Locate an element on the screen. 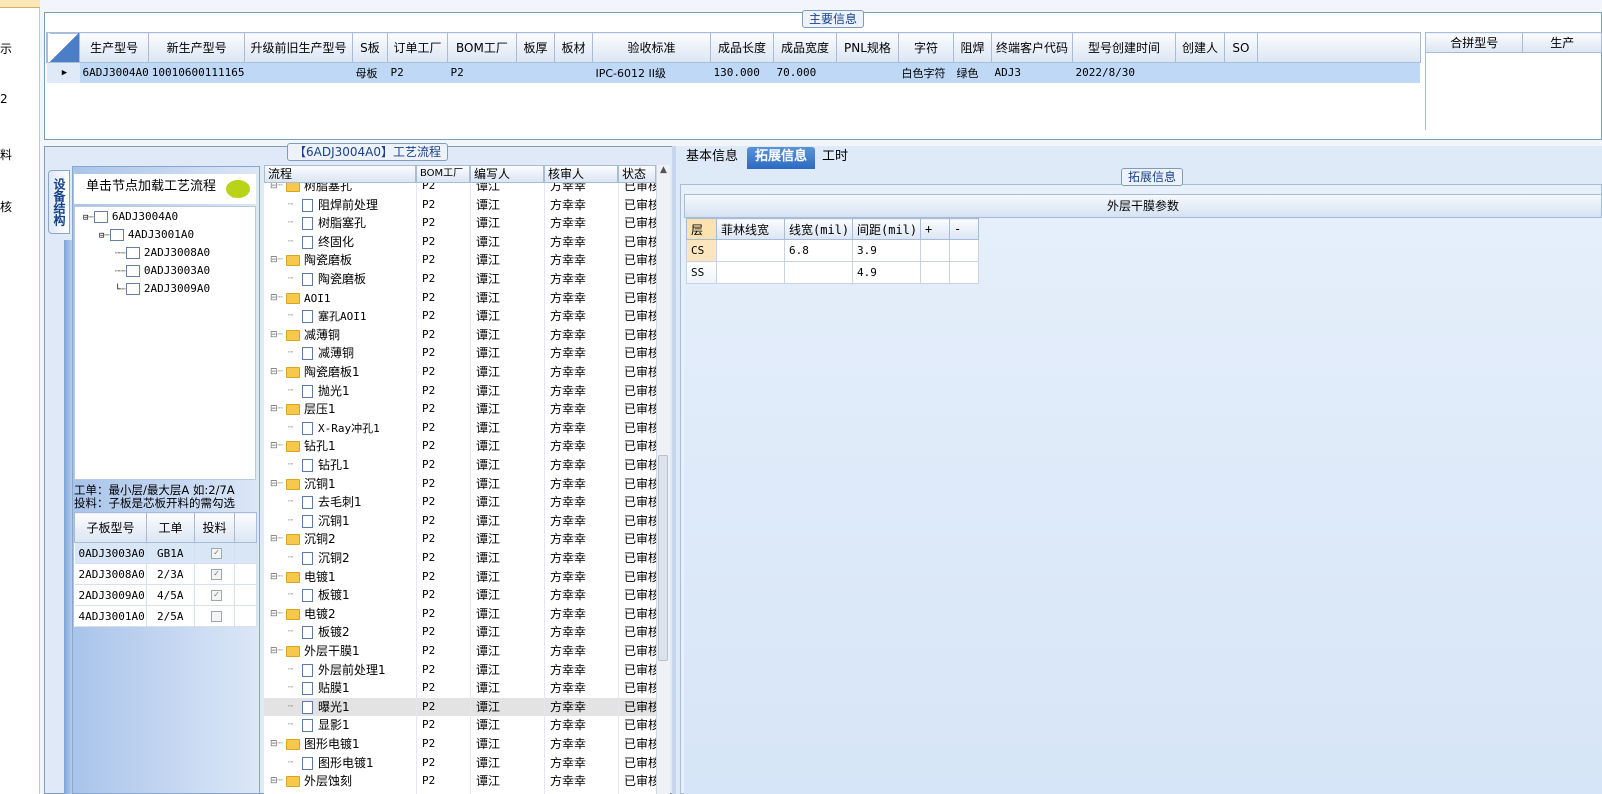 This screenshot has width=1602, height=794. col-header-main: 验收标准 is located at coordinates (651, 47).